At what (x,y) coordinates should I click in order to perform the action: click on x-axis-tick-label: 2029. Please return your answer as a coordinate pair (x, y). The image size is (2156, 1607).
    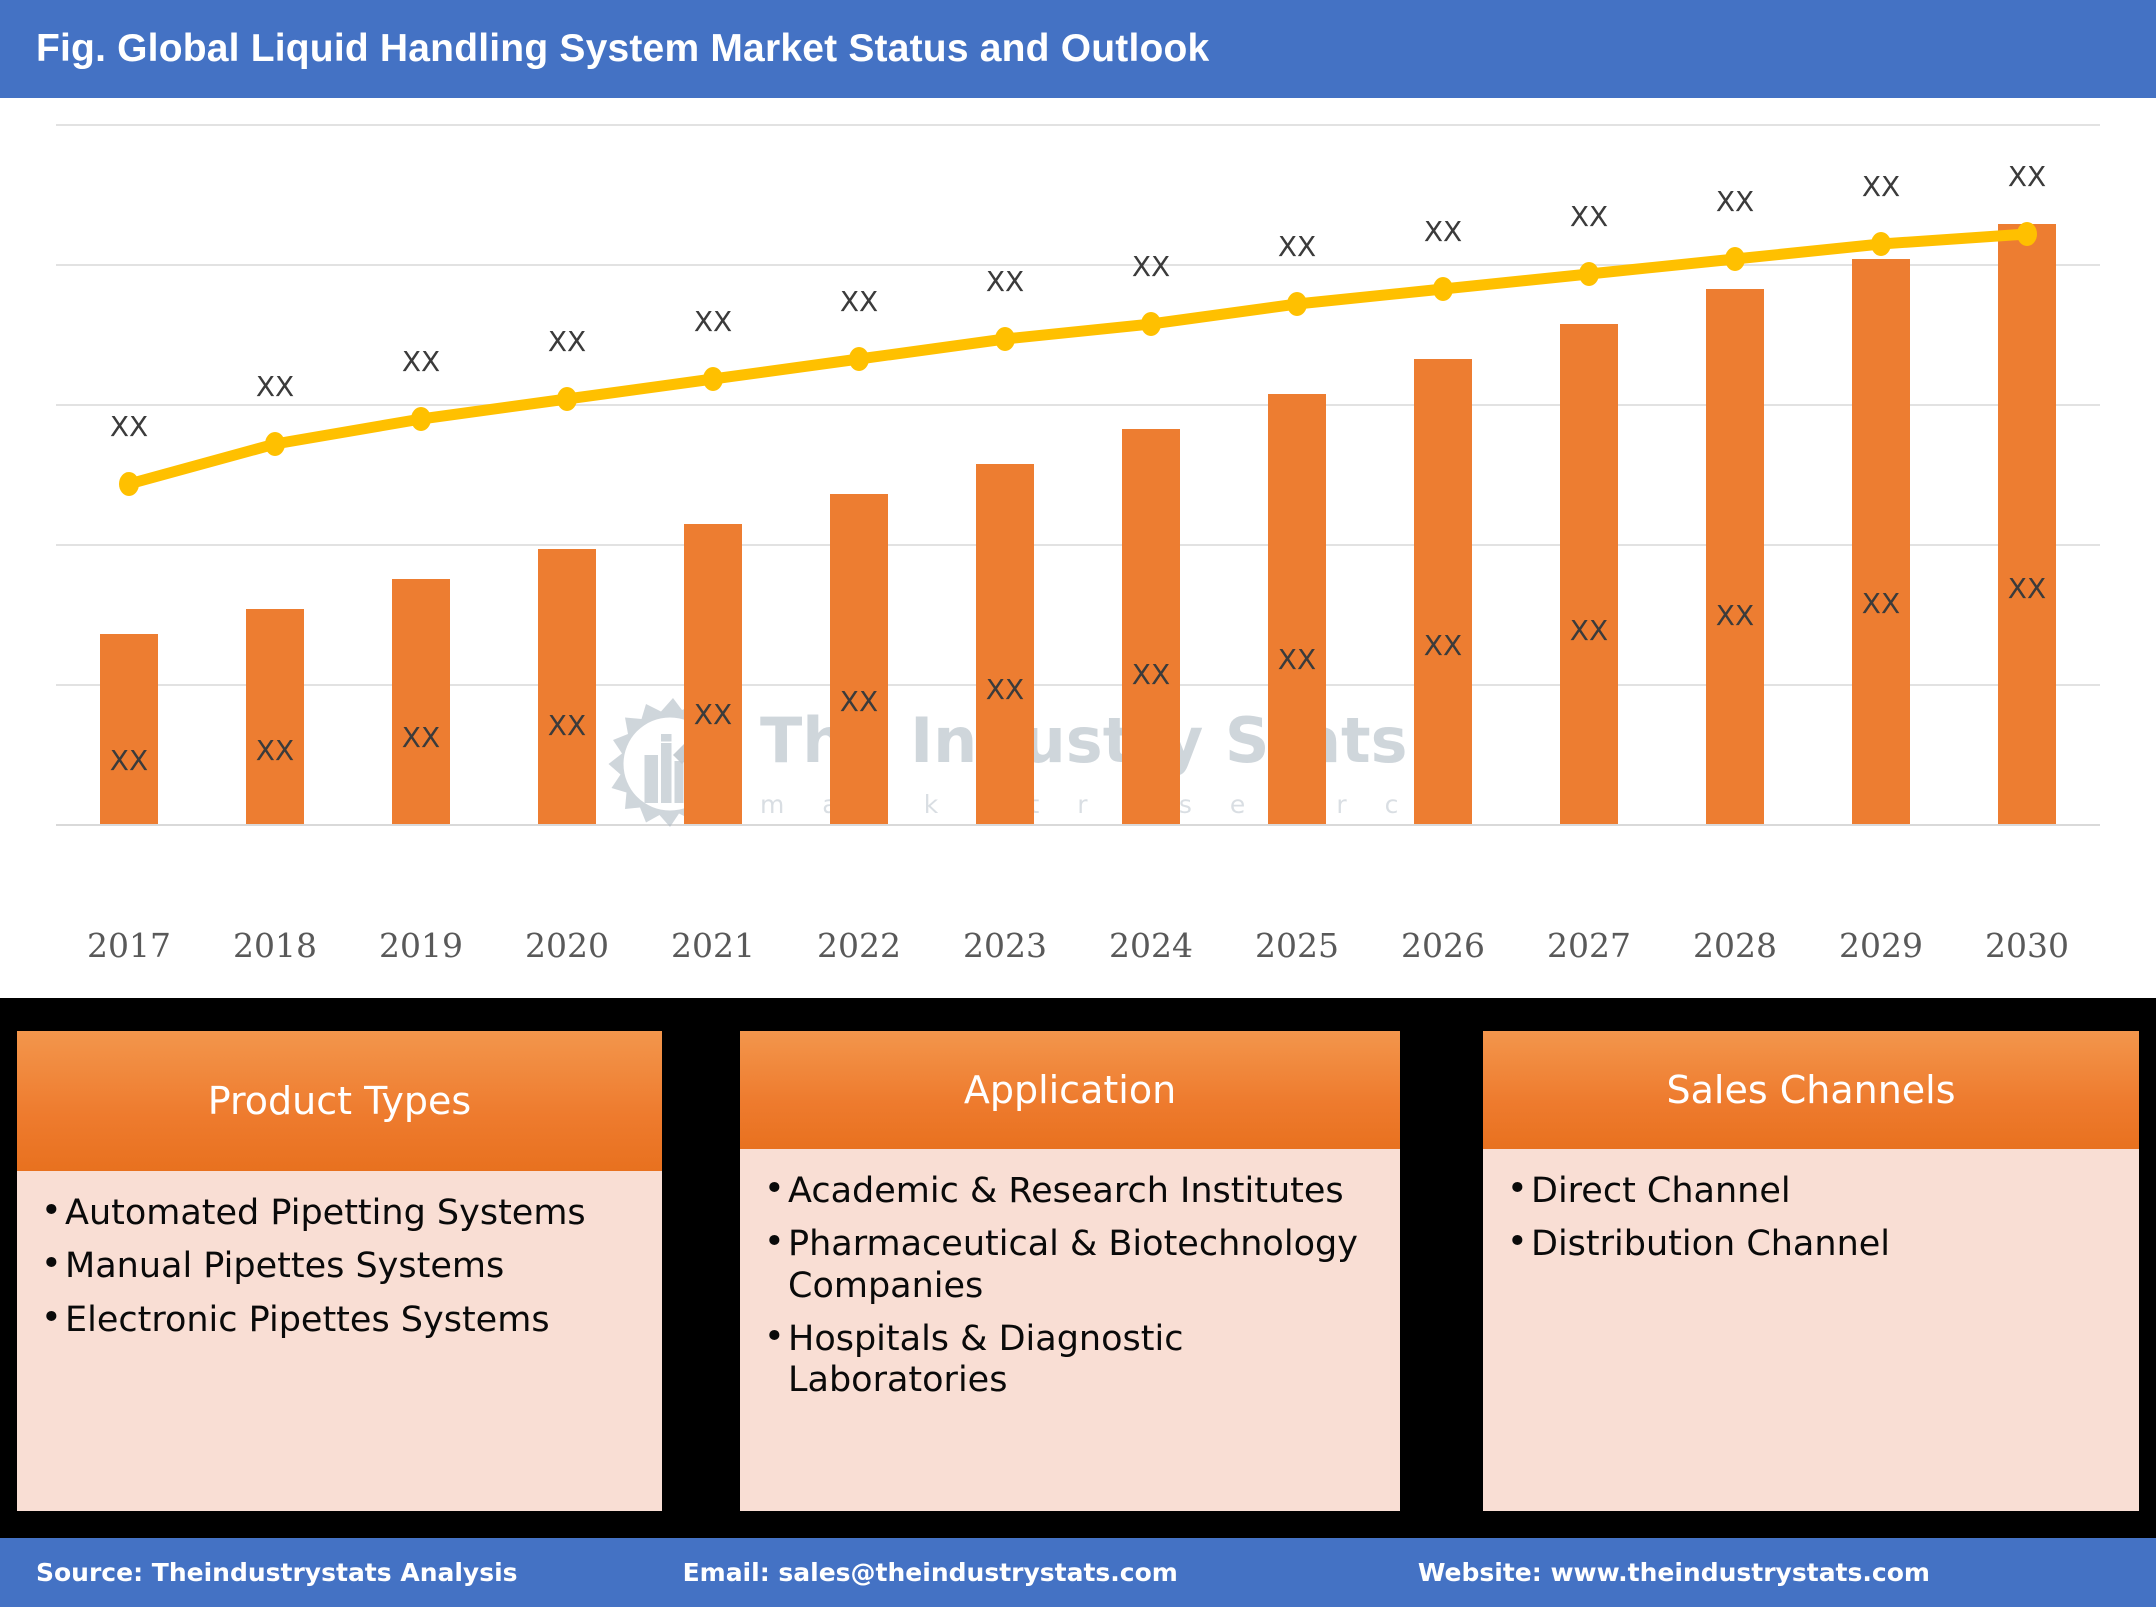
    Looking at the image, I should click on (1881, 945).